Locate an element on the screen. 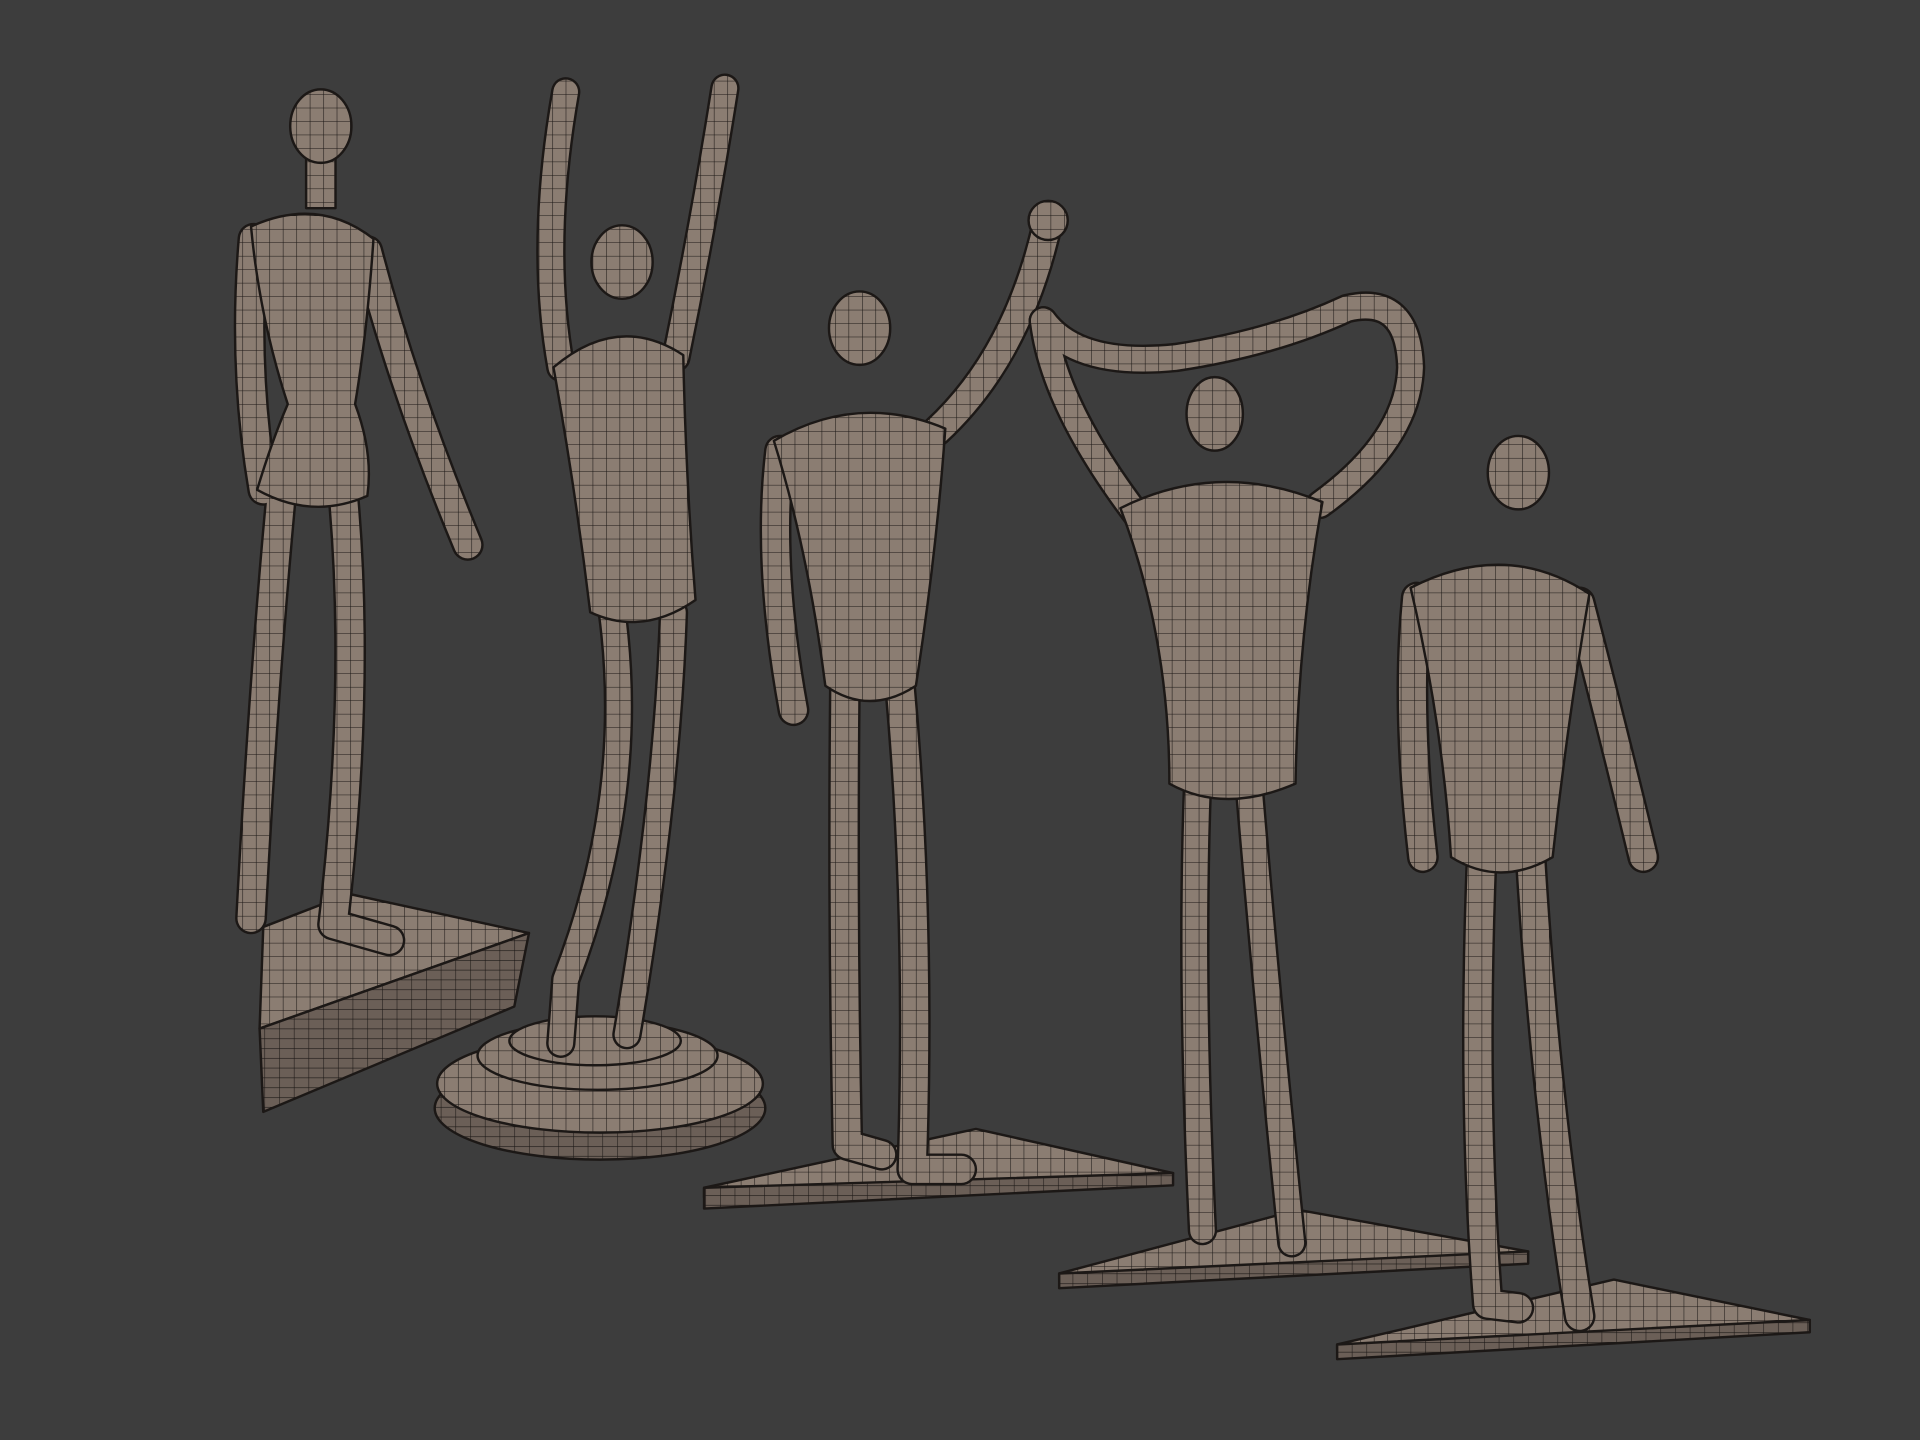  joined-hands is located at coordinates (1048, 220).